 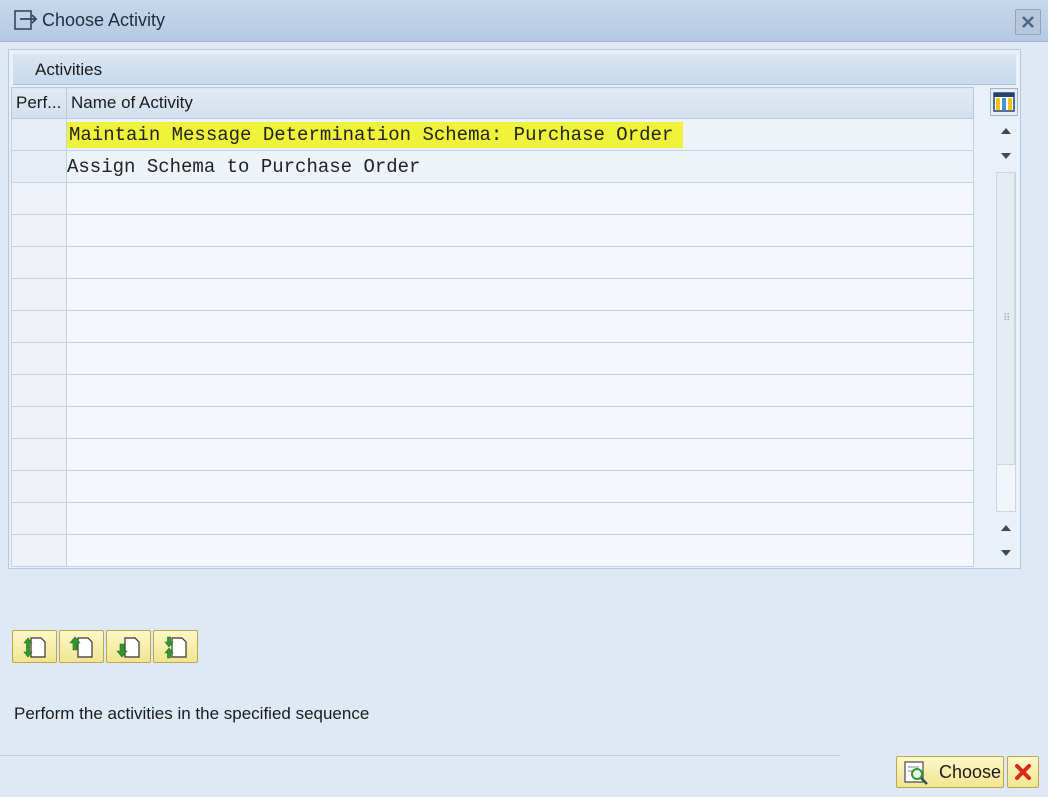 I want to click on close-icon, so click(x=1028, y=22).